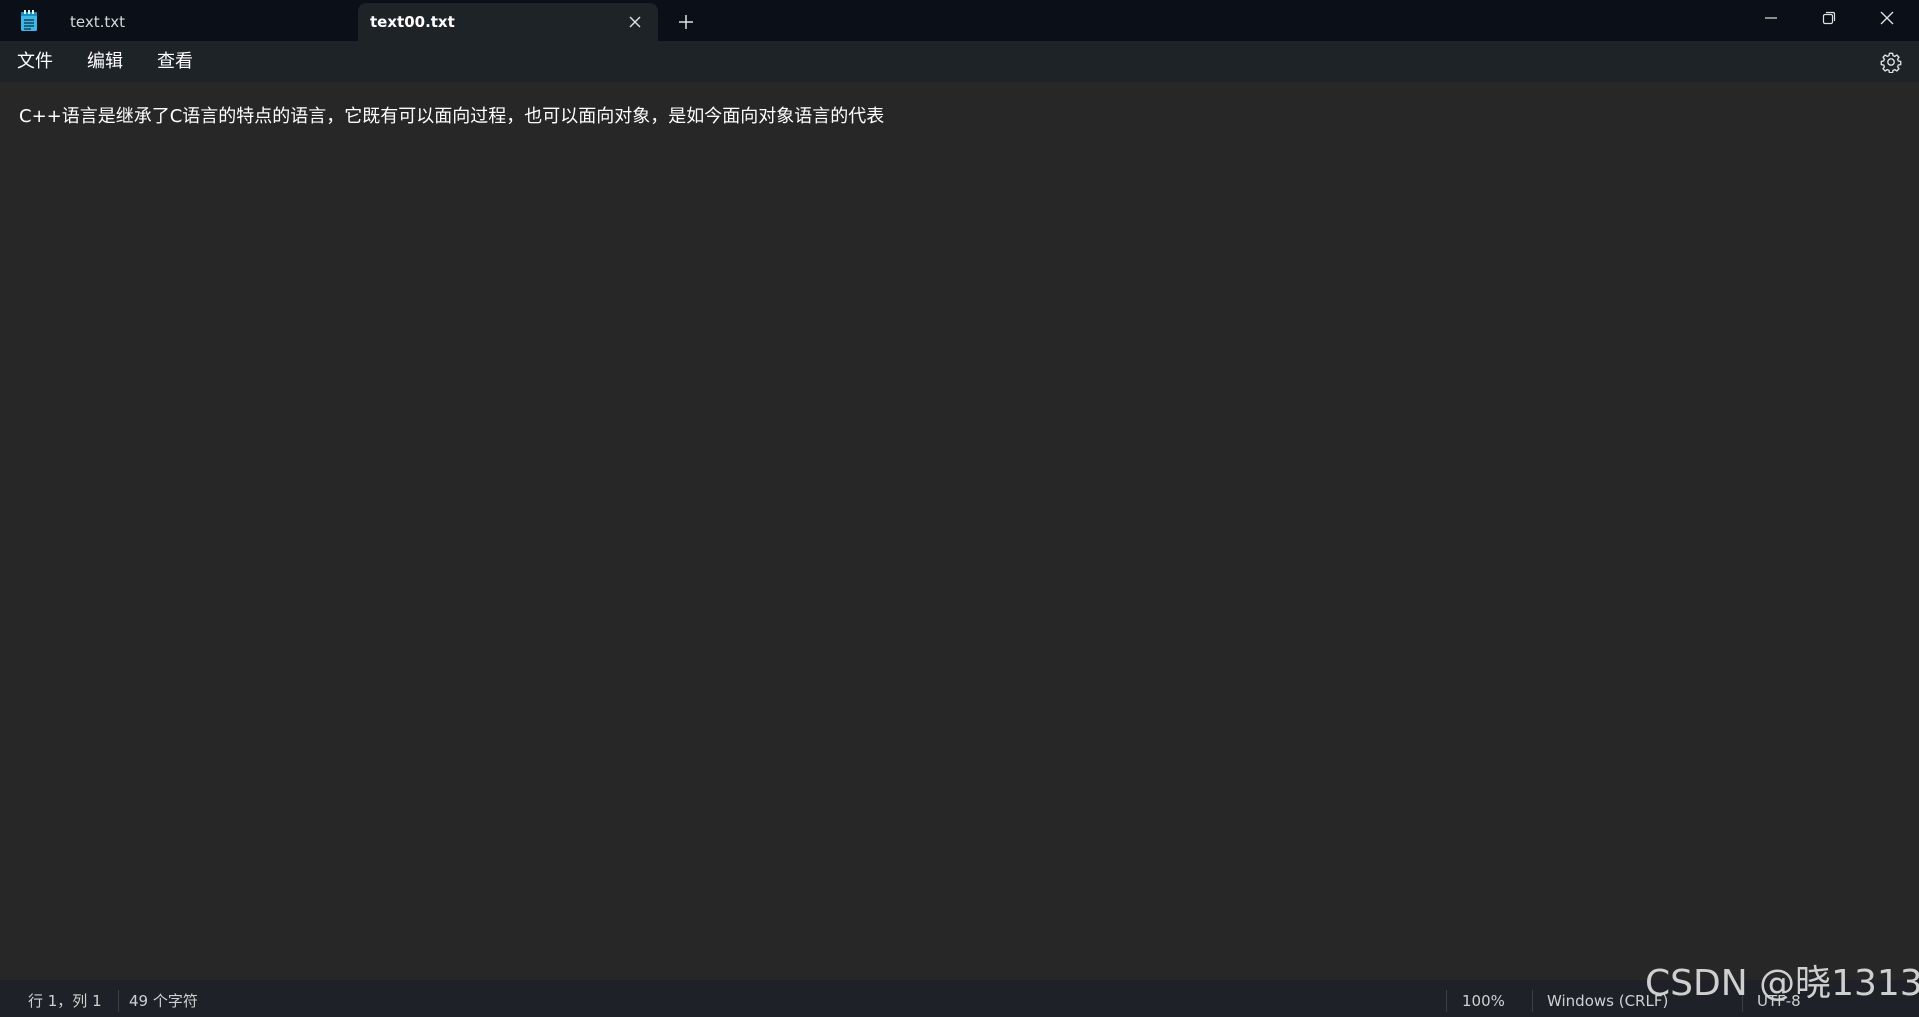  Describe the element at coordinates (1891, 62) in the screenshot. I see `gear-icon` at that location.